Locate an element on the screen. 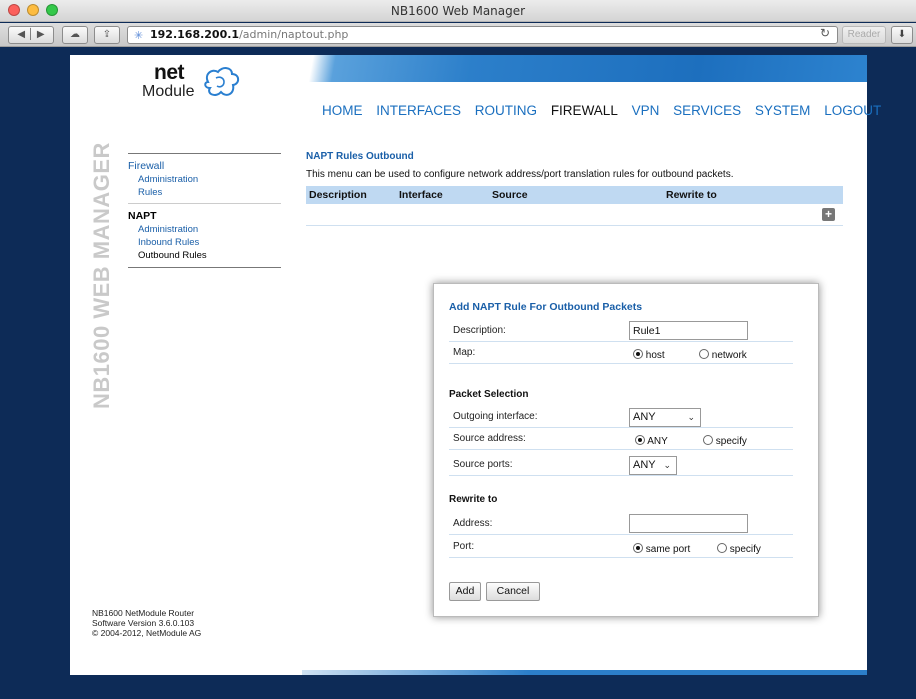 The width and height of the screenshot is (916, 699). window-titlebar: NB1600 Web Manager is located at coordinates (458, 11).